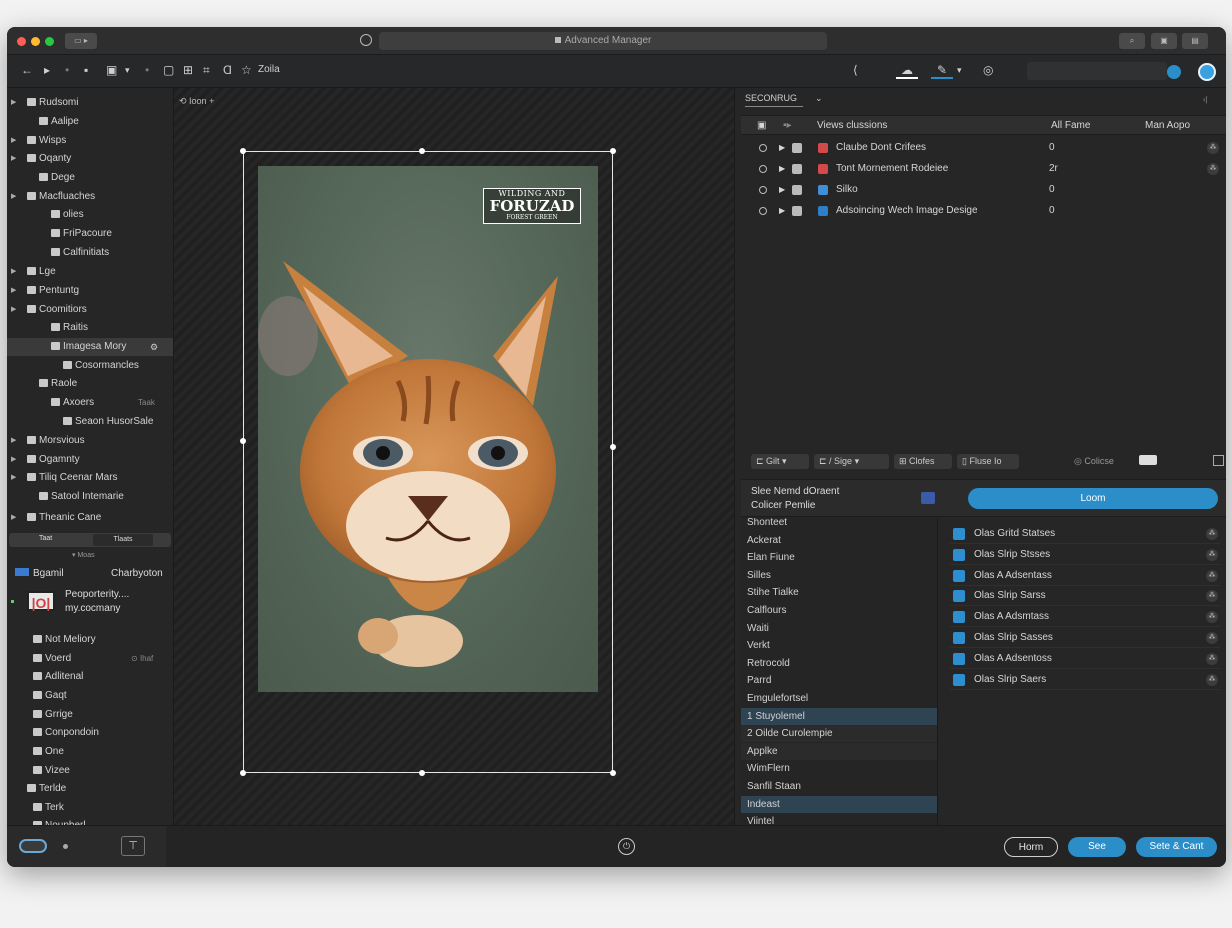  What do you see at coordinates (90, 422) in the screenshot?
I see `sidebar-item: Seaon HusorSale` at bounding box center [90, 422].